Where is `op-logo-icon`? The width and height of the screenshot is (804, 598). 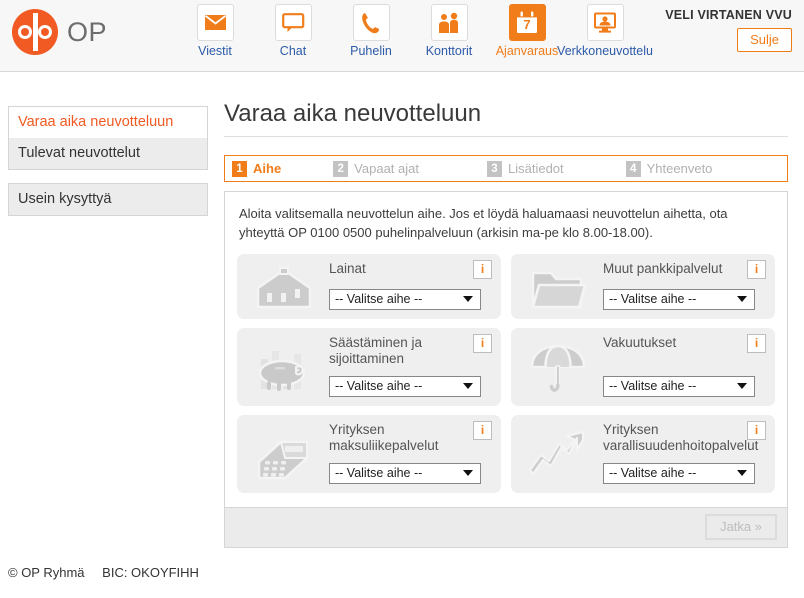
op-logo-icon is located at coordinates (35, 32).